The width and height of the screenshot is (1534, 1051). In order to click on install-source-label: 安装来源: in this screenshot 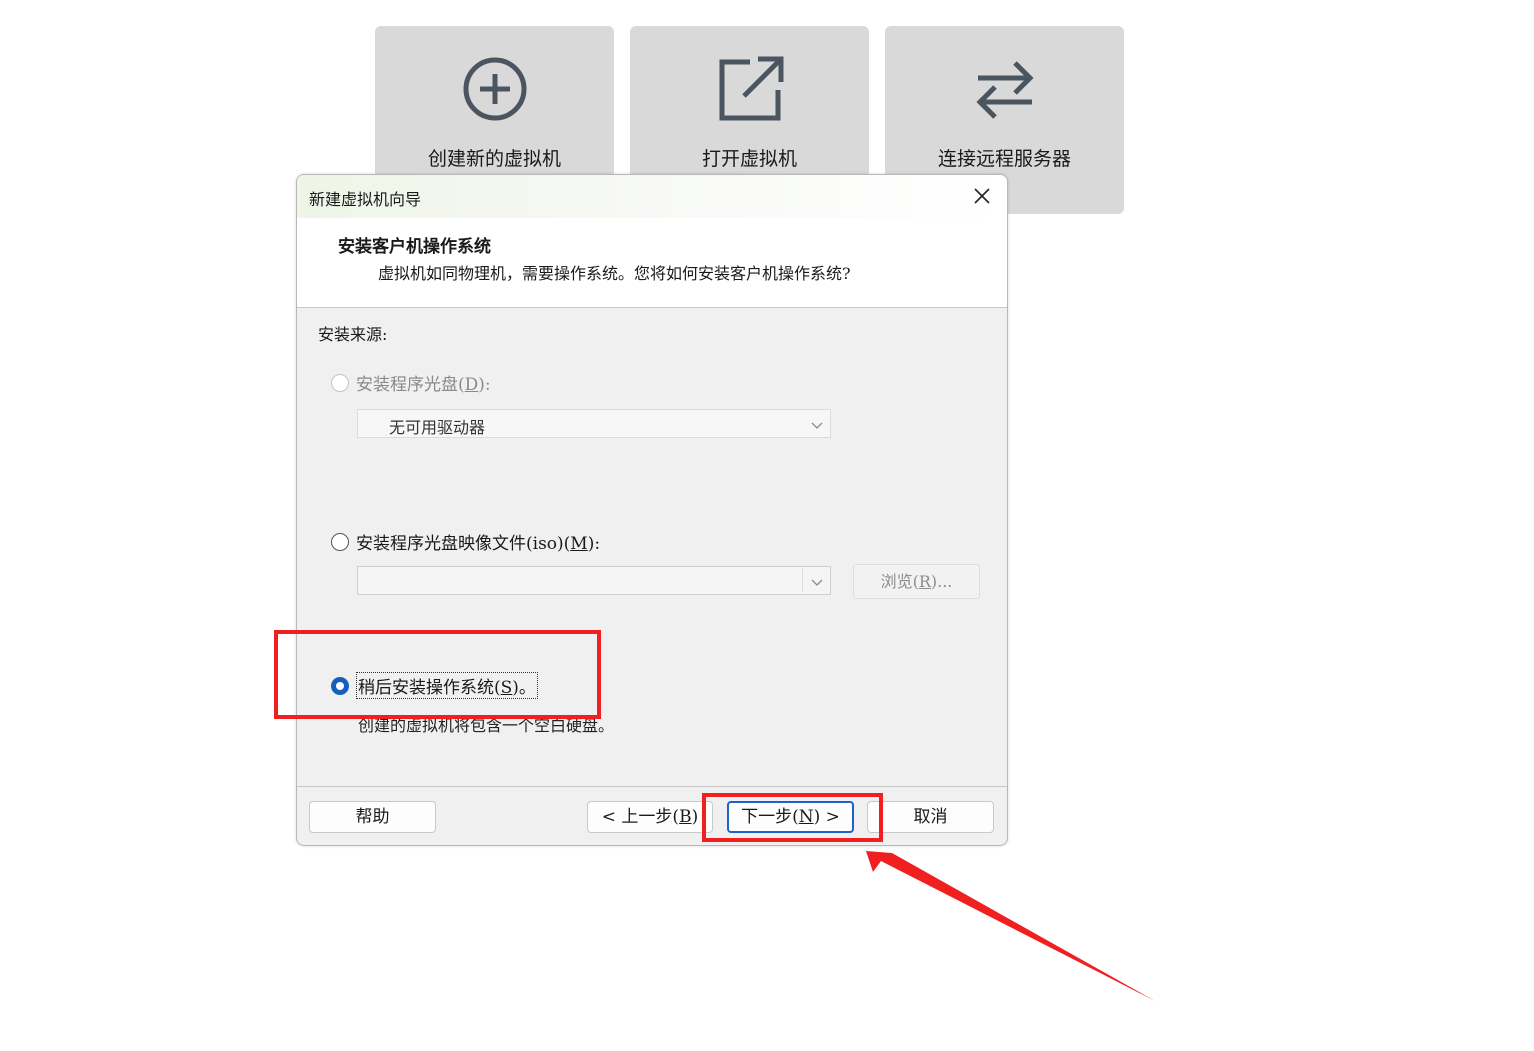, I will do `click(353, 334)`.